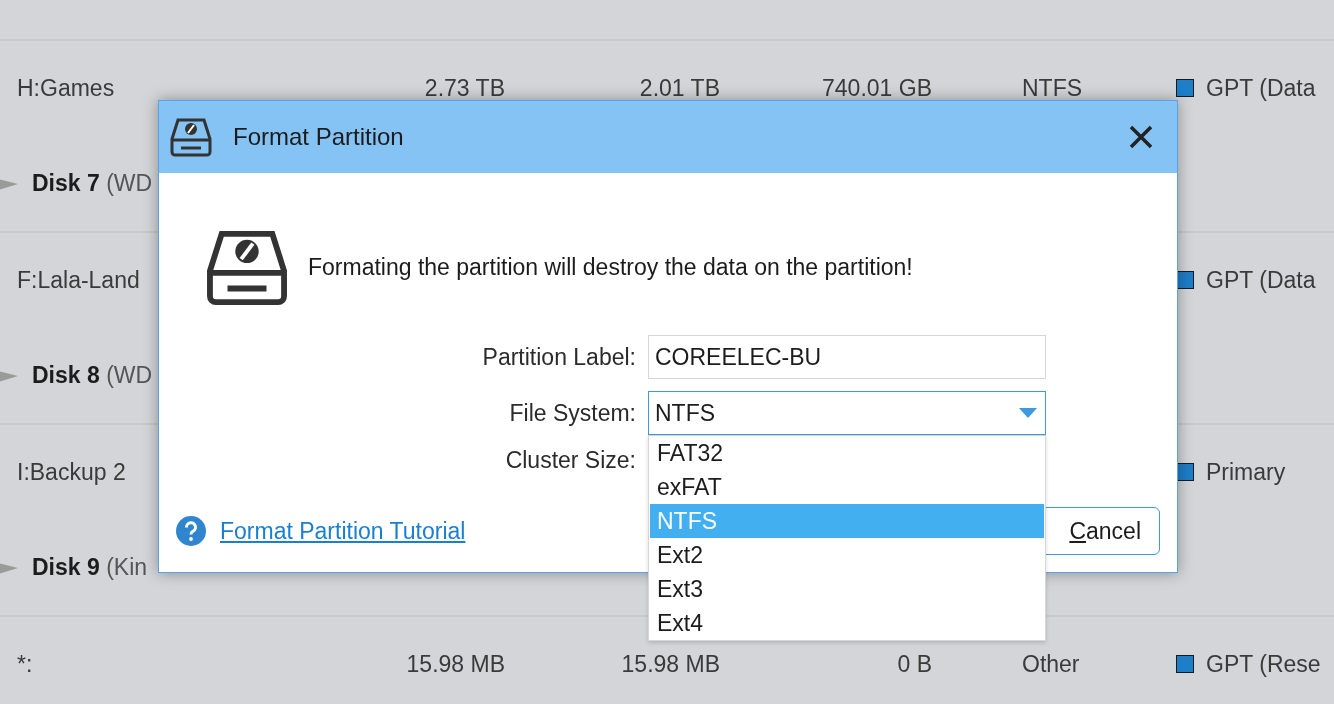 The width and height of the screenshot is (1334, 704). I want to click on partition-name: H:Games, so click(65, 88).